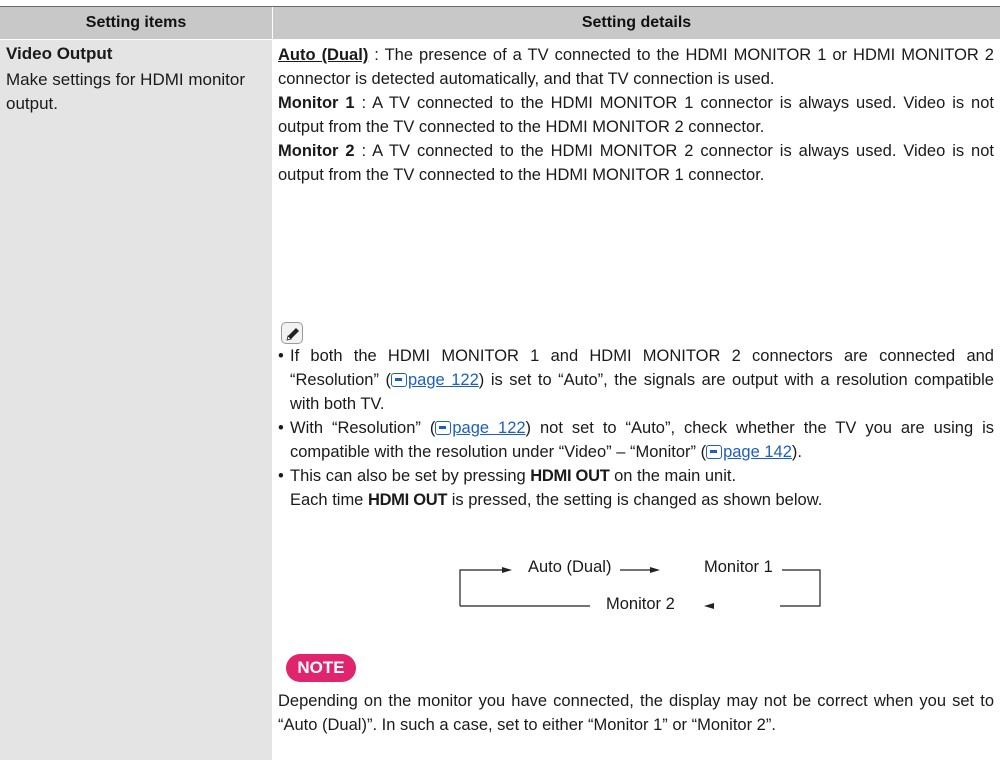 The height and width of the screenshot is (760, 1000). I want to click on note-badge: NOTE, so click(321, 668).